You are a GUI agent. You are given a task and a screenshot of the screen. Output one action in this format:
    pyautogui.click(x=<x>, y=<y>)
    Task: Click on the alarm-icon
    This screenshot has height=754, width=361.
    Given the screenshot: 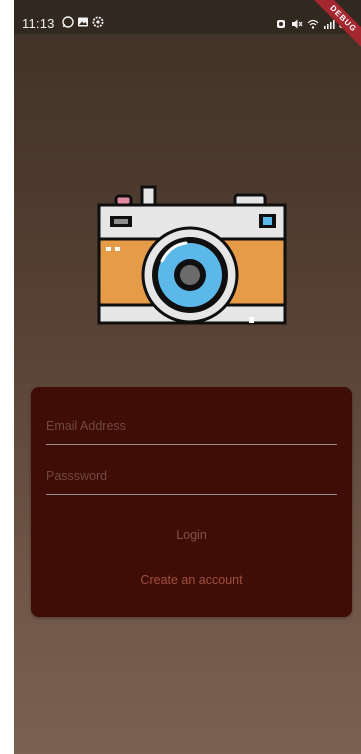 What is the action you would take?
    pyautogui.click(x=280, y=23)
    